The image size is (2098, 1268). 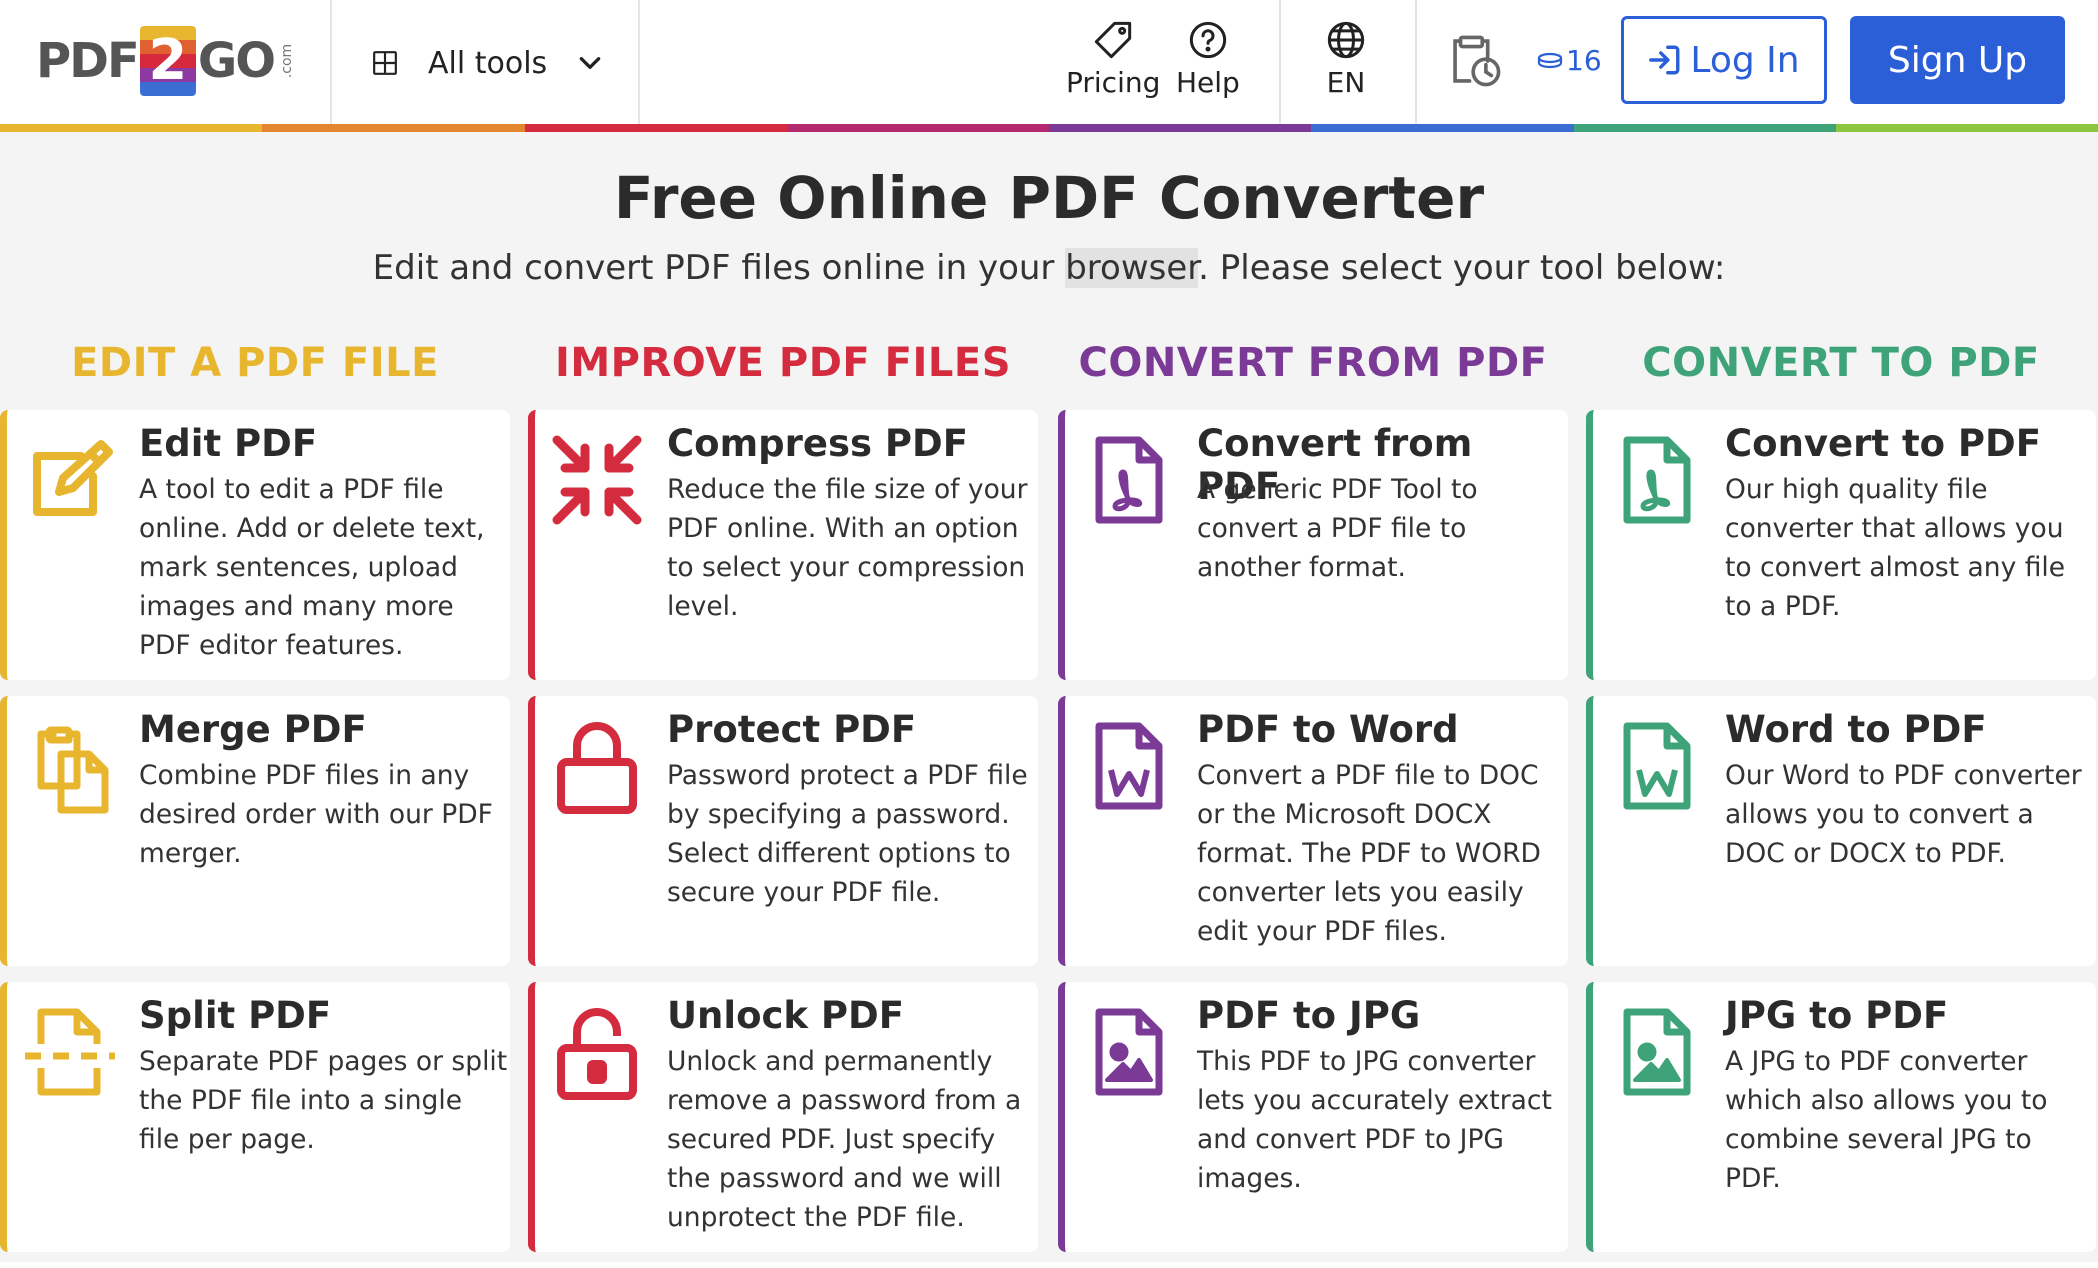 What do you see at coordinates (253, 729) in the screenshot?
I see `tool-title: Merge PDF` at bounding box center [253, 729].